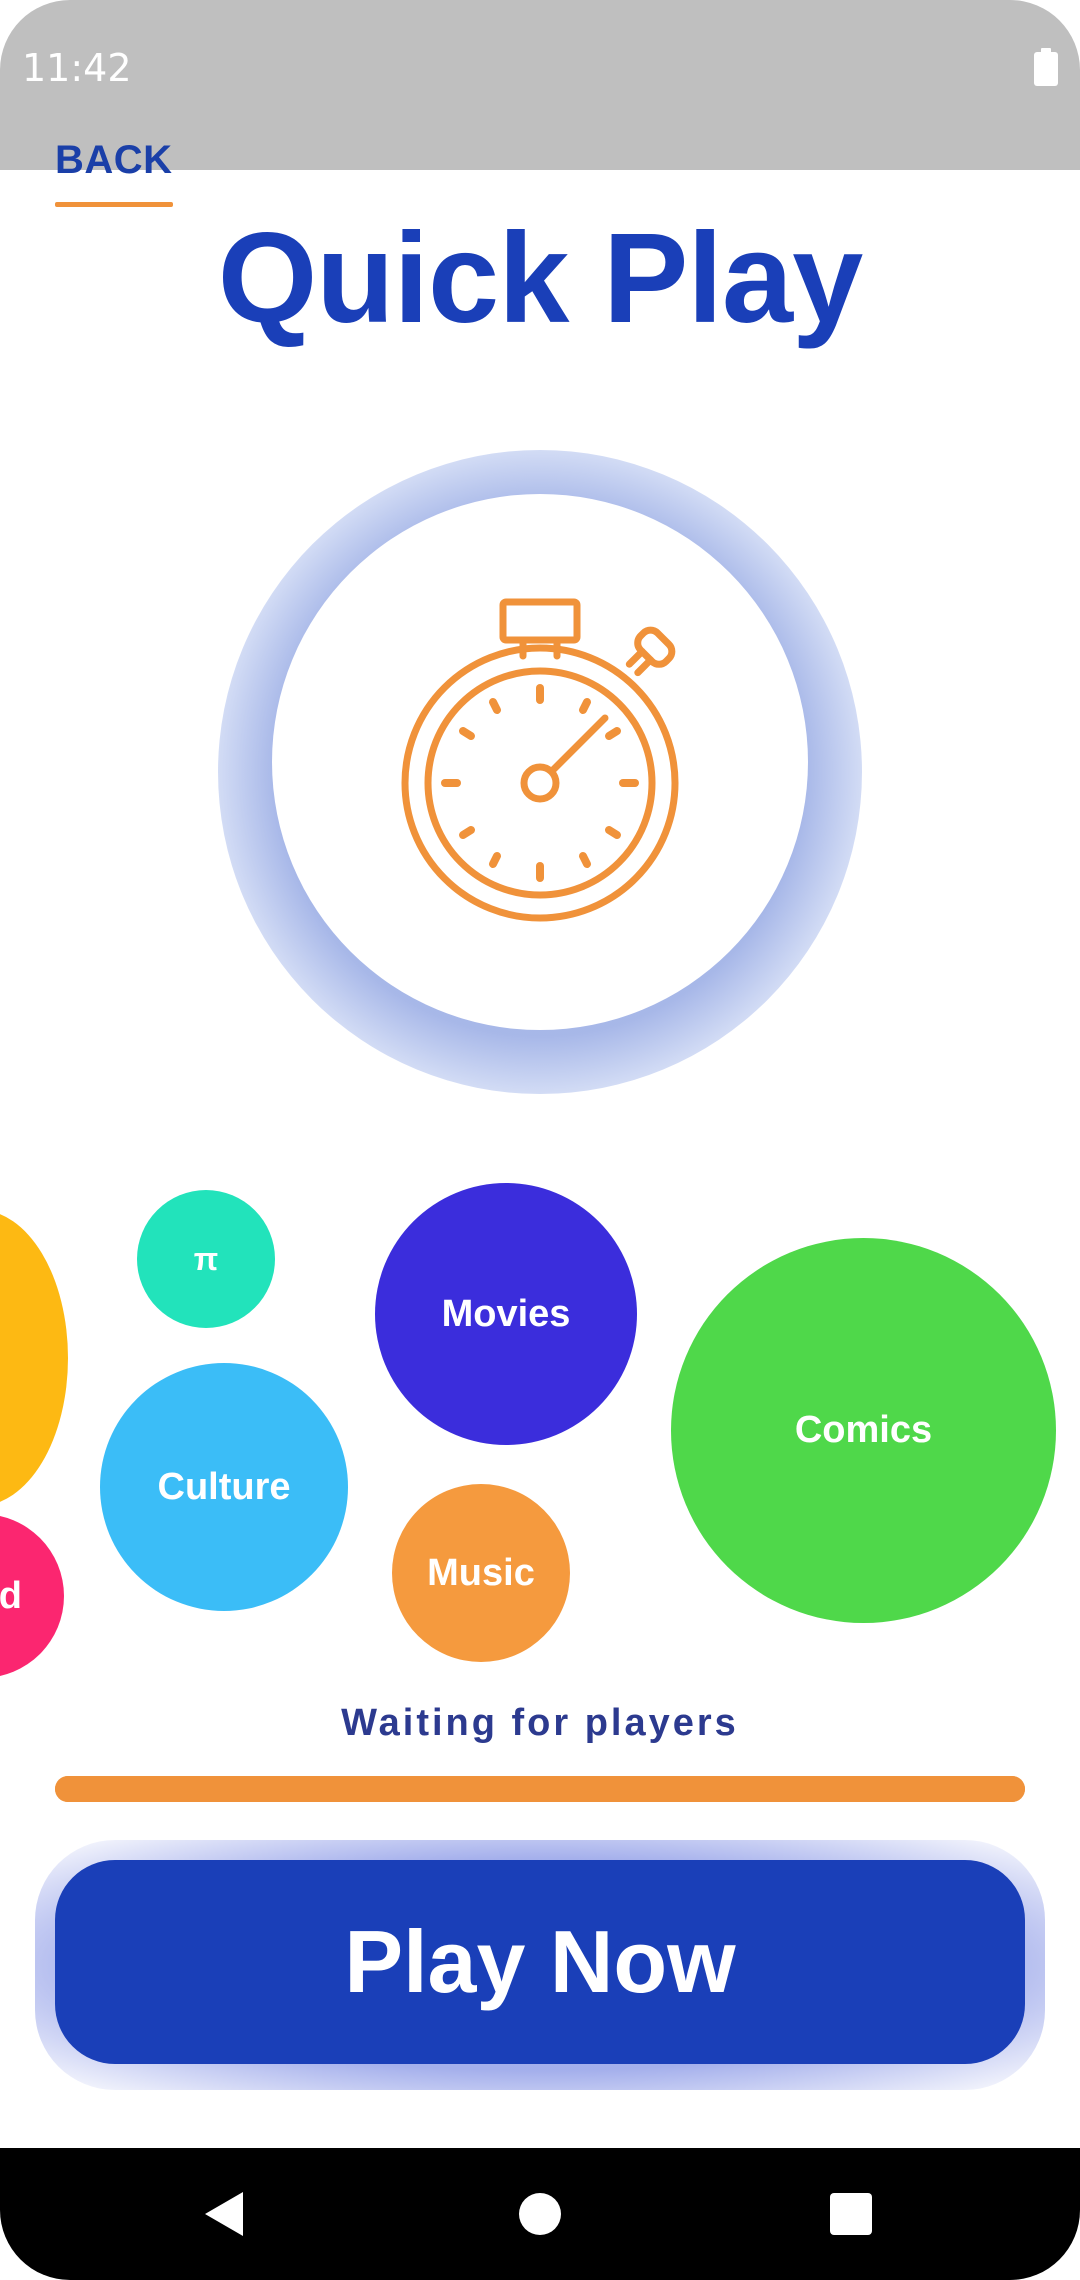  Describe the element at coordinates (1046, 67) in the screenshot. I see `battery-full-icon` at that location.